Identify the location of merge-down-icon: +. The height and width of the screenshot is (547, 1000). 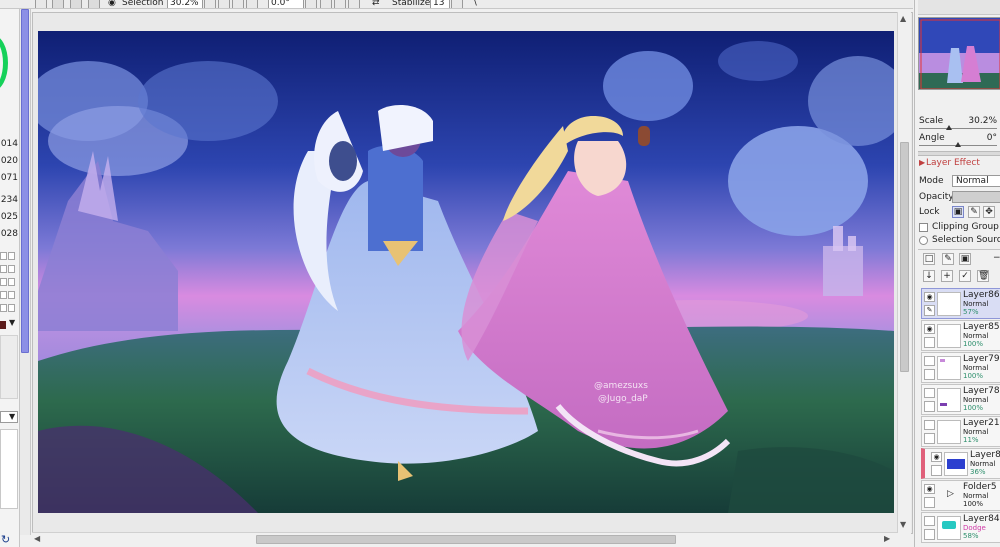
(947, 276).